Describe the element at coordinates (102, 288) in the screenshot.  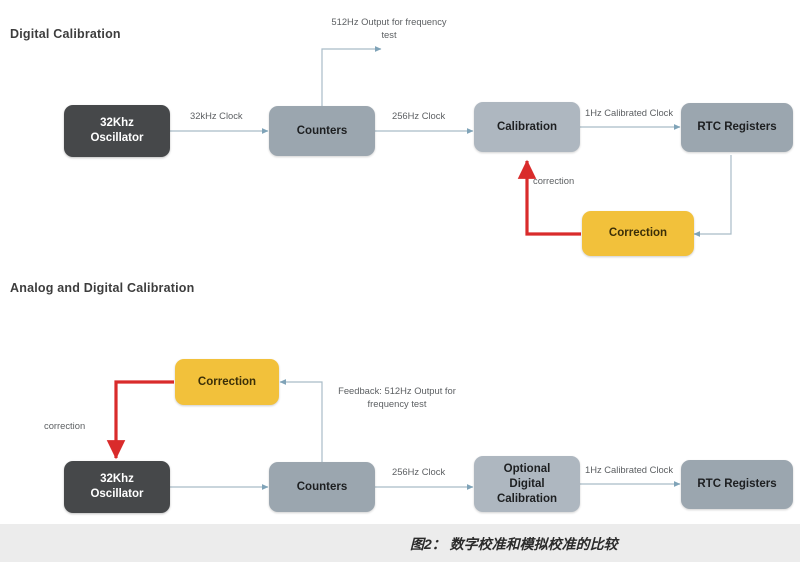
I see `section-title-analog-and-digital-calibration: Analog and Digital Calibration` at that location.